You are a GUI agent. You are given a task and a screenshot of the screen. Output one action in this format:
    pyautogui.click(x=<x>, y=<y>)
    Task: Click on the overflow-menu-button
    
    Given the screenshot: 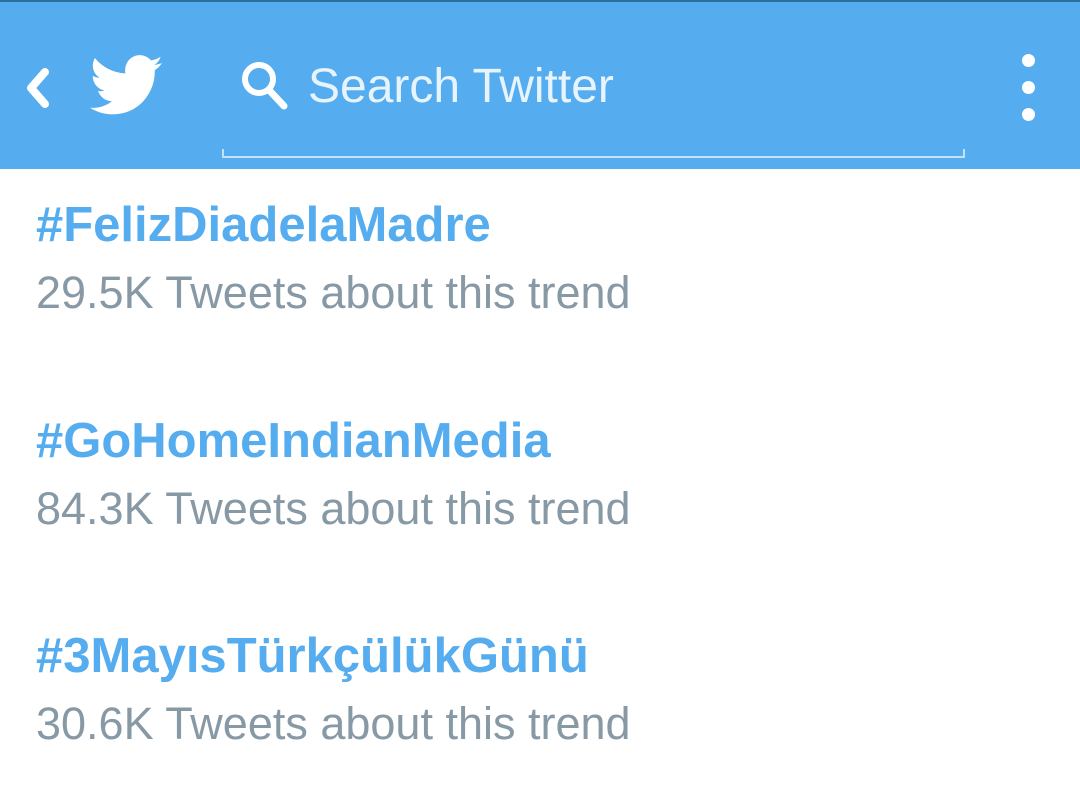 What is the action you would take?
    pyautogui.click(x=1029, y=88)
    